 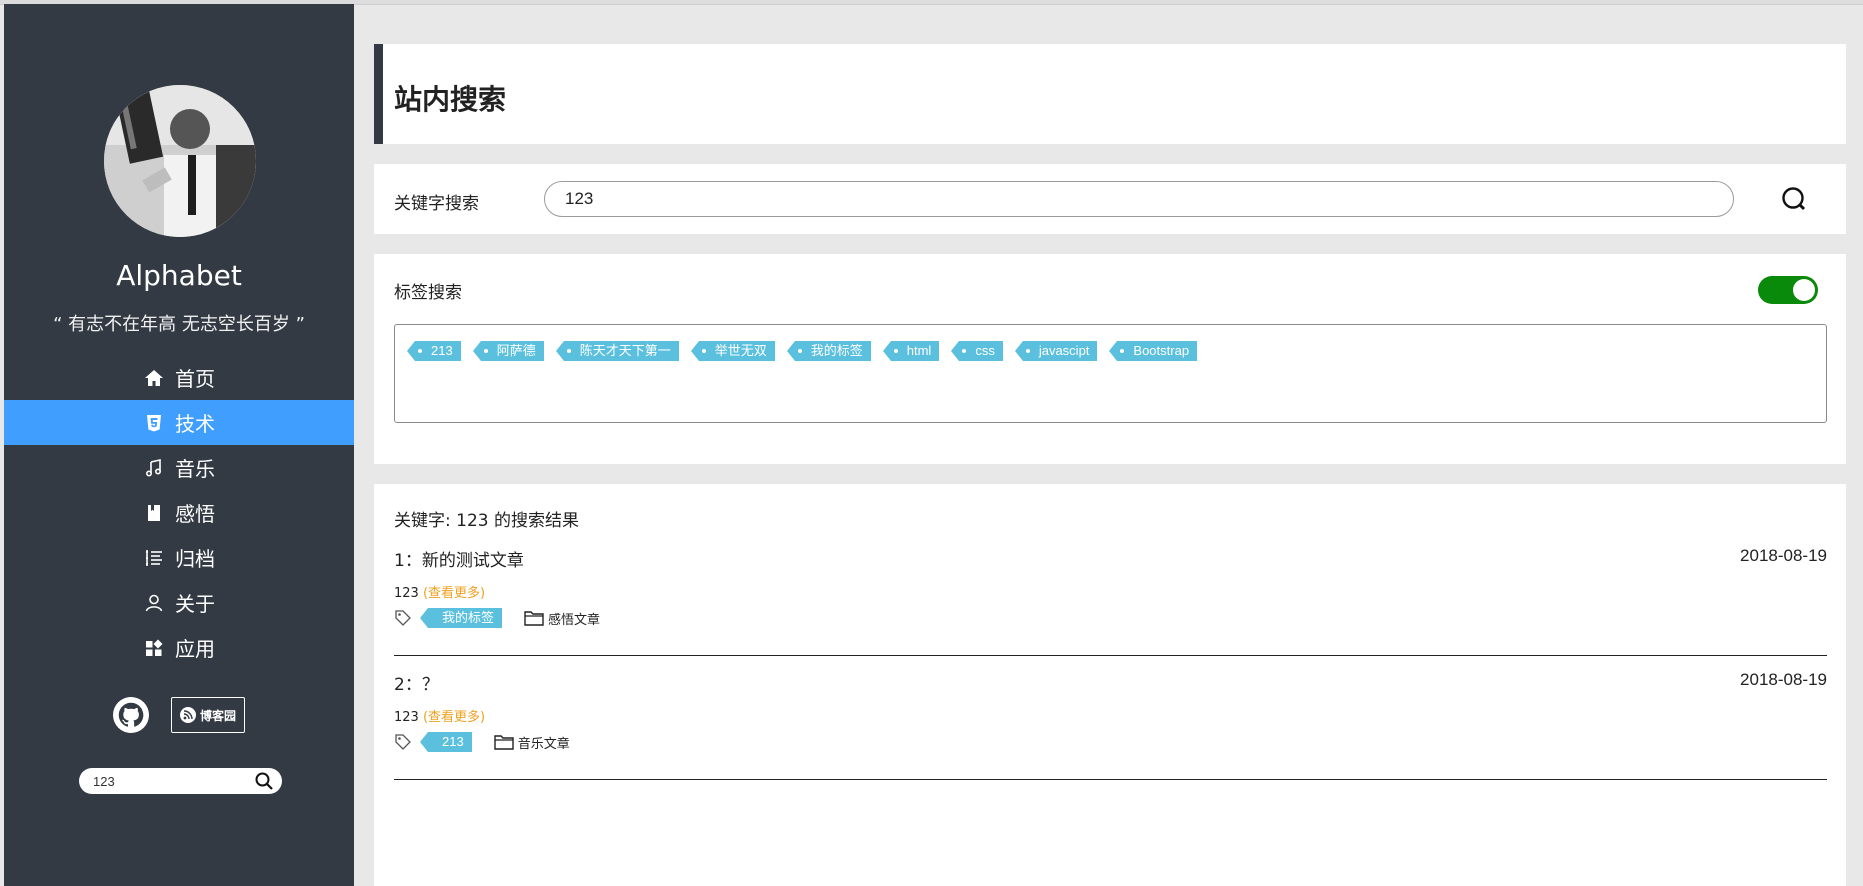 I want to click on tag-chip: 阿萨德, so click(x=508, y=351).